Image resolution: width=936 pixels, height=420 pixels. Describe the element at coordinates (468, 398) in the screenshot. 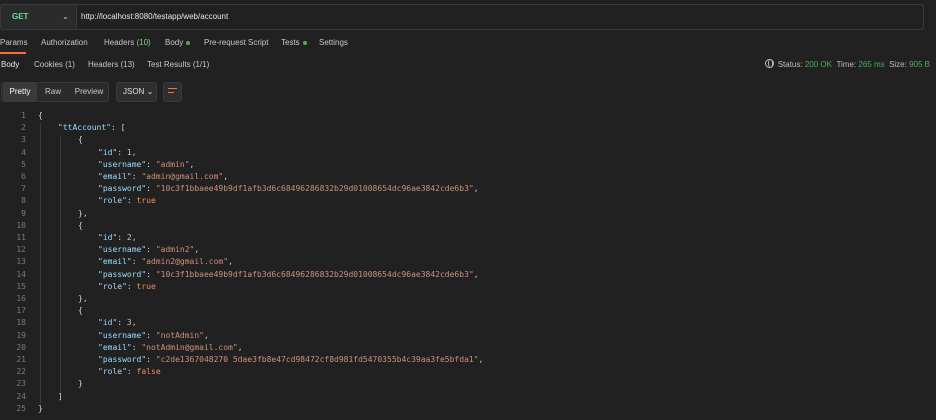

I see `code-line: 24]` at that location.